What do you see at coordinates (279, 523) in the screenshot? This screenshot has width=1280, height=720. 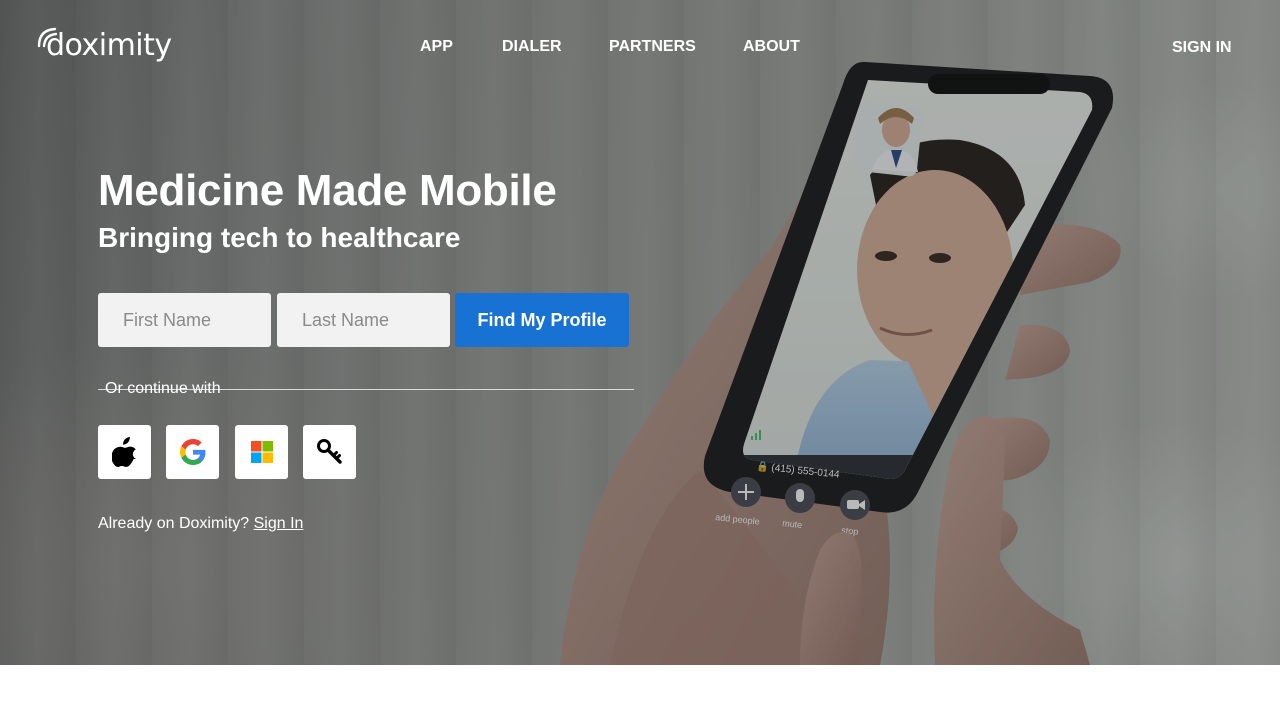 I see `sign-in-link: Sign In` at bounding box center [279, 523].